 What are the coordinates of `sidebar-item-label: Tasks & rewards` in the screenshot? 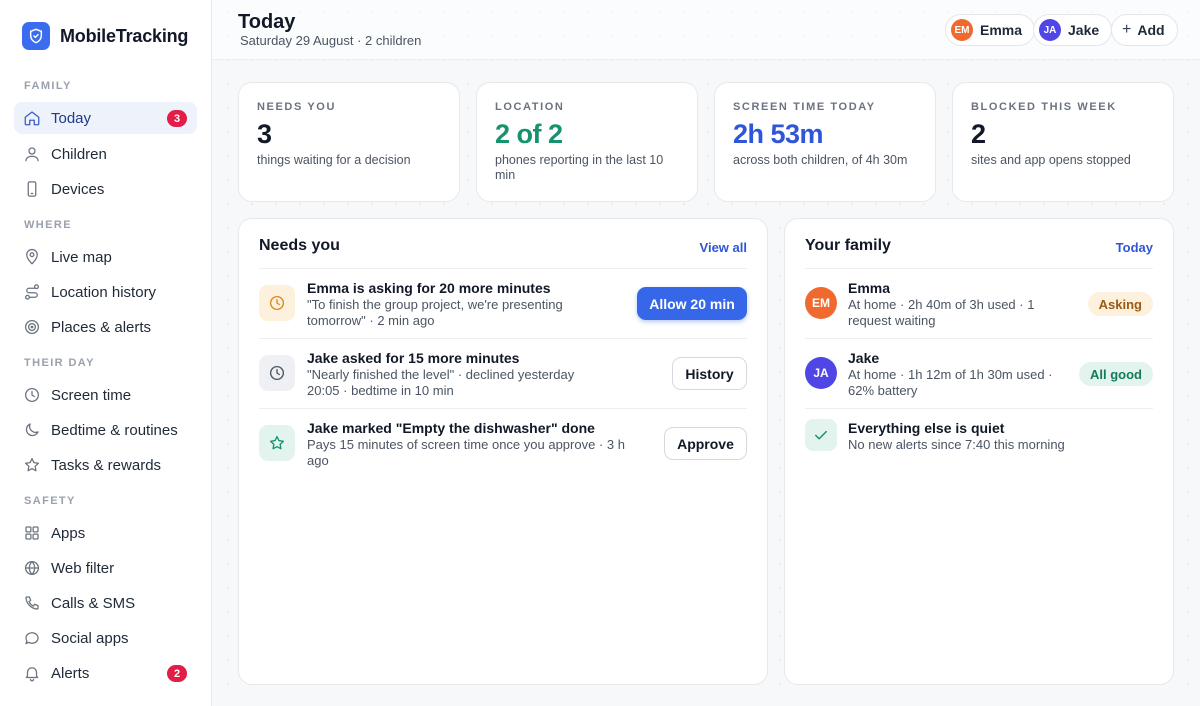 It's located at (106, 465).